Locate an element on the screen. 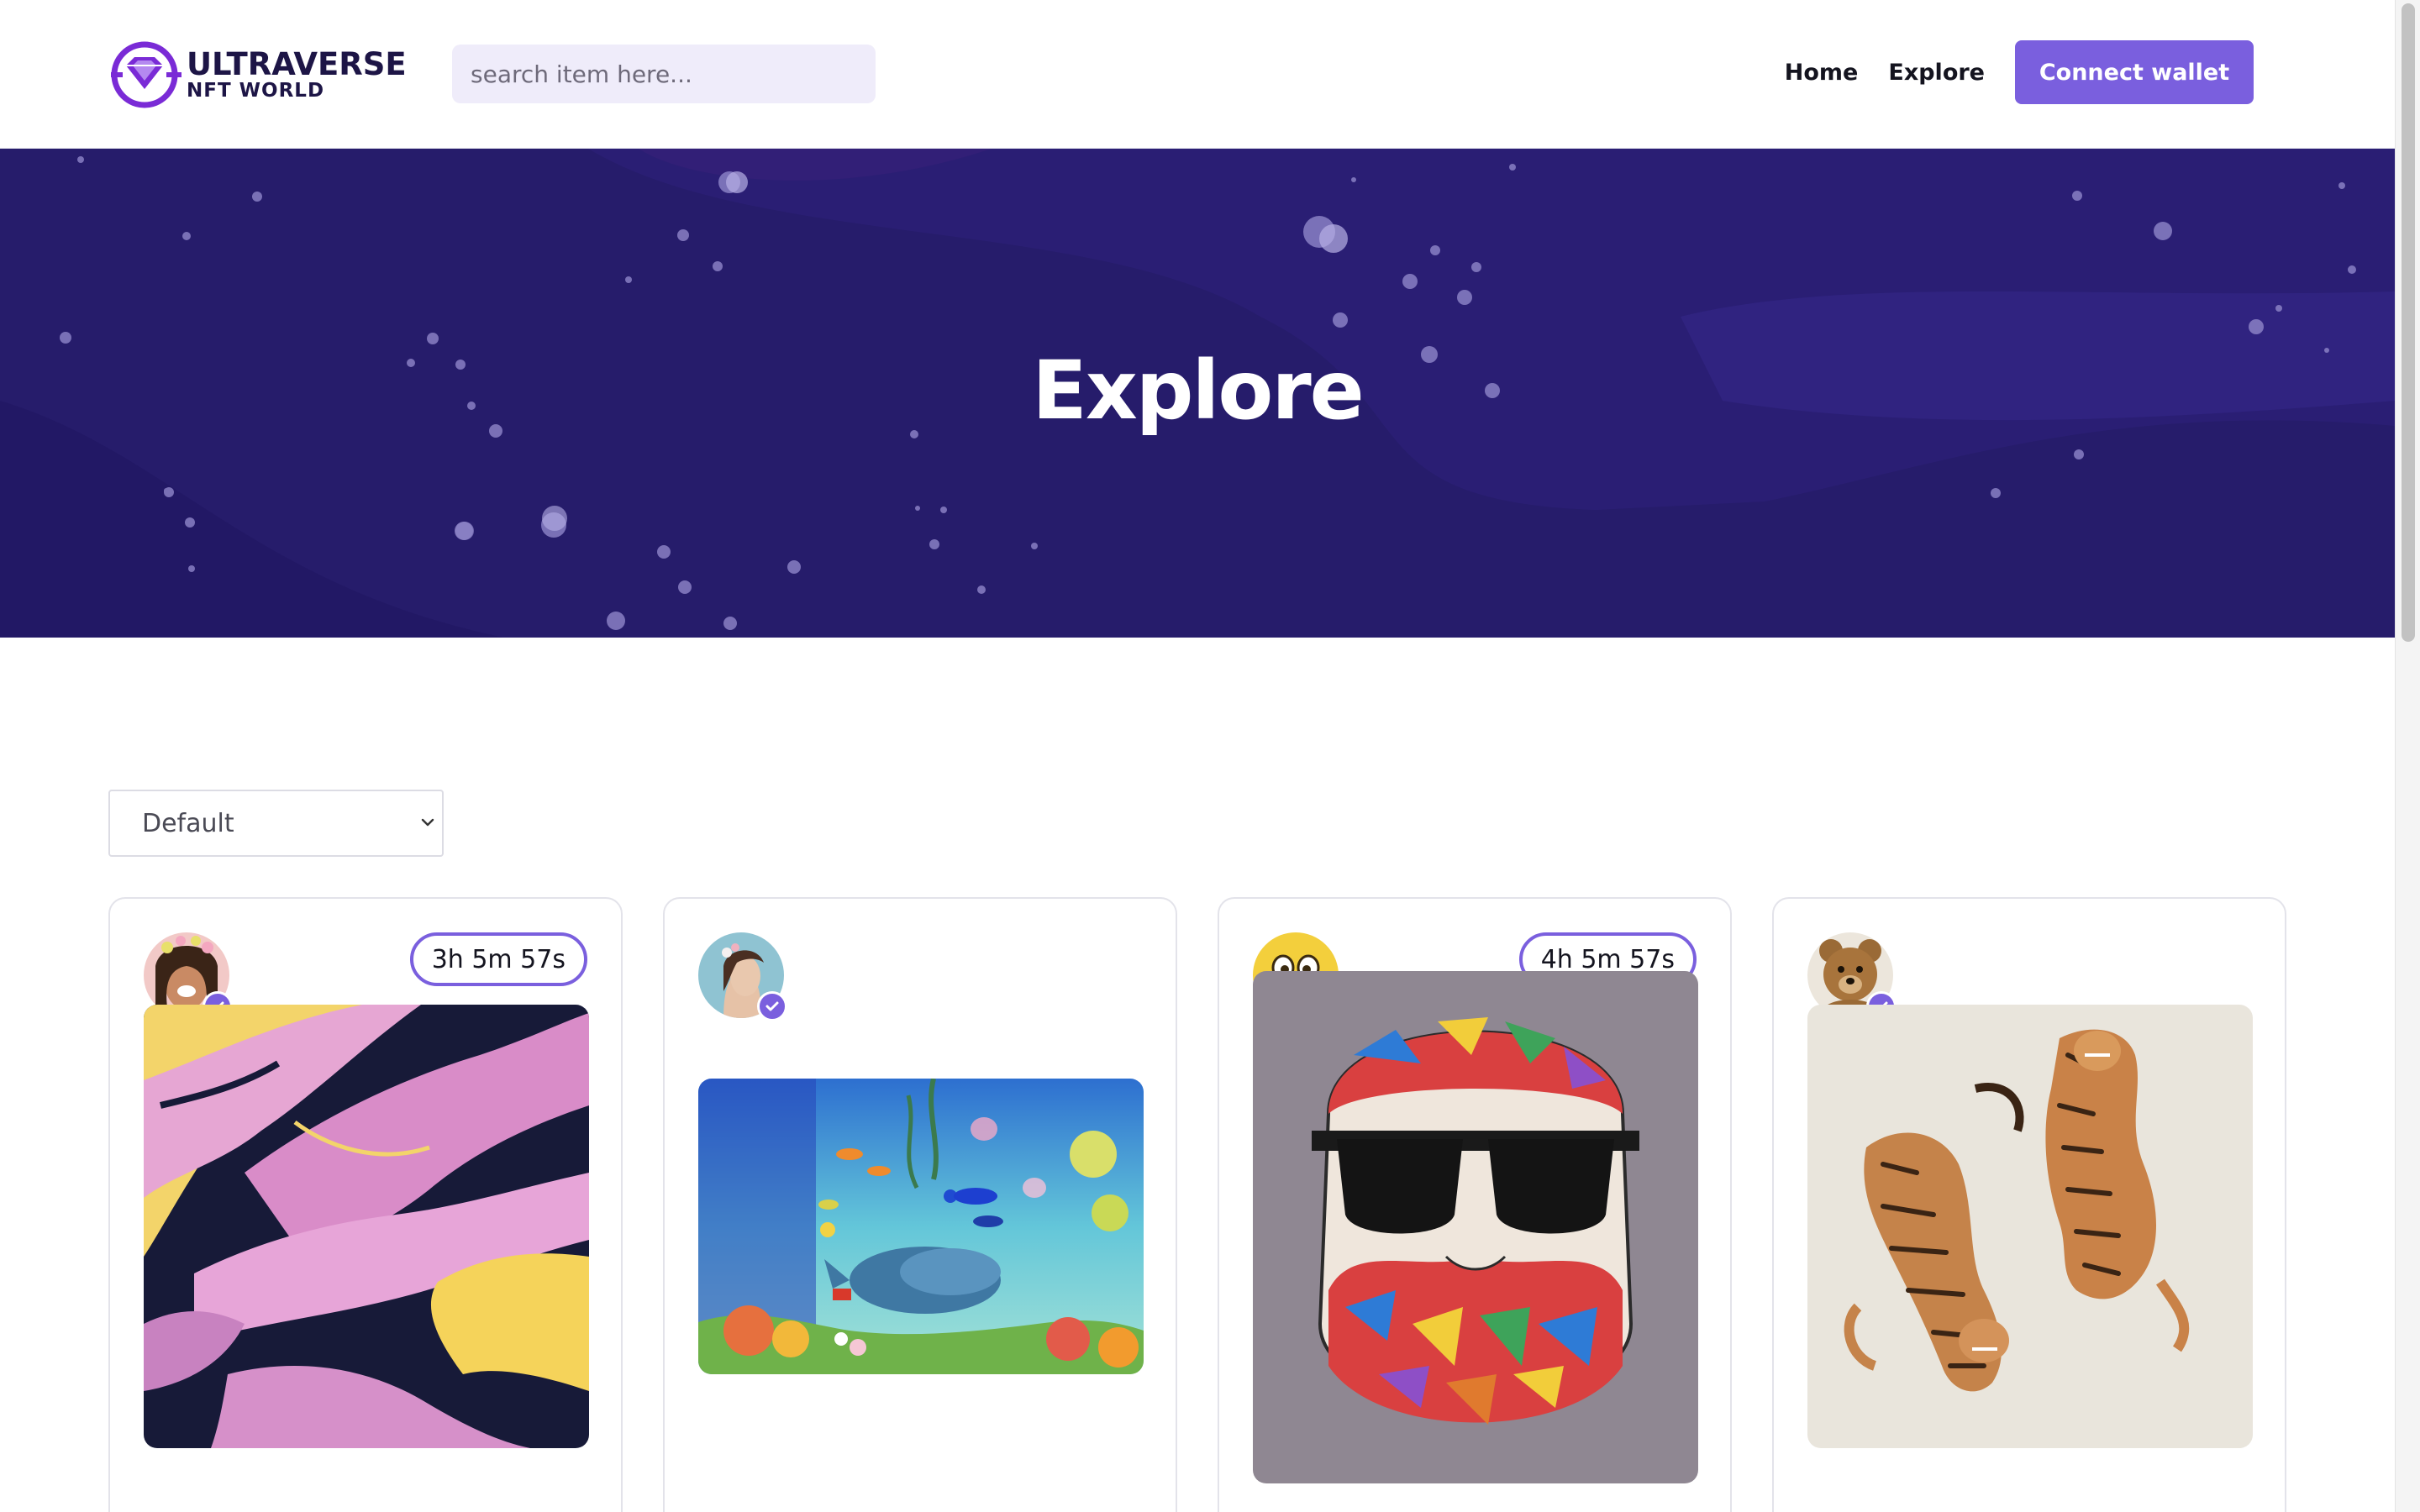 This screenshot has width=2420, height=1512. mosaic-beard-man-sunglasses is located at coordinates (1475, 1227).